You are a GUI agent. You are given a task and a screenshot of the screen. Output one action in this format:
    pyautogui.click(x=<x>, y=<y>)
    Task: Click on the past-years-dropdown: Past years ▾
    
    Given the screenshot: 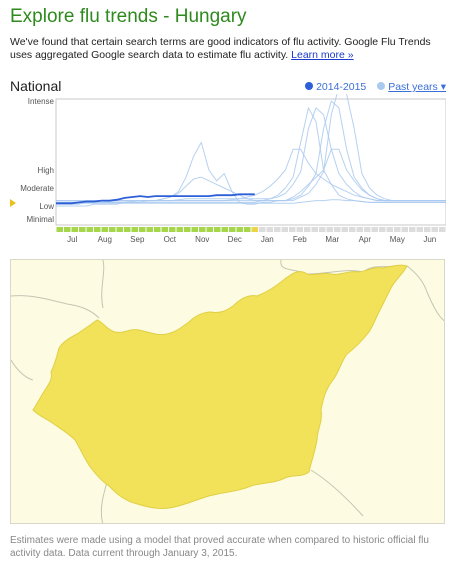 What is the action you would take?
    pyautogui.click(x=417, y=87)
    